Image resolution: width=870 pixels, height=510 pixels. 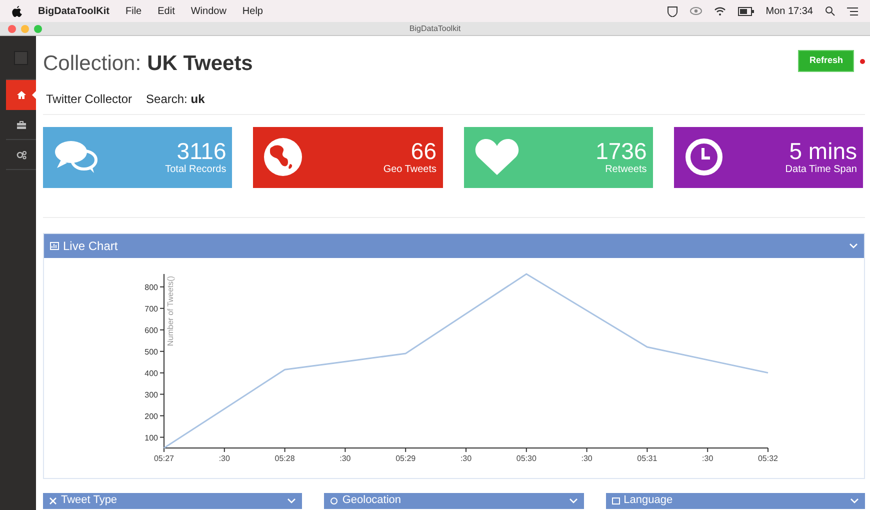 What do you see at coordinates (175, 99) in the screenshot?
I see `search-term: Search: uk` at bounding box center [175, 99].